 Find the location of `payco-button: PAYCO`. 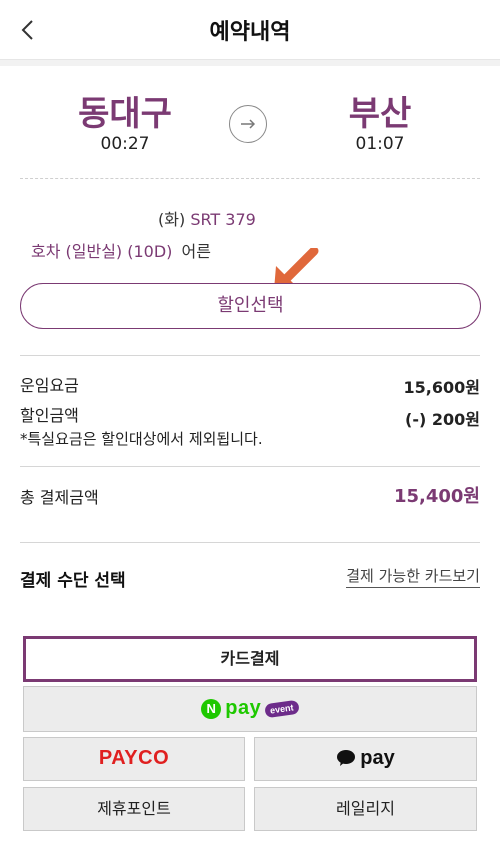

payco-button: PAYCO is located at coordinates (134, 759).